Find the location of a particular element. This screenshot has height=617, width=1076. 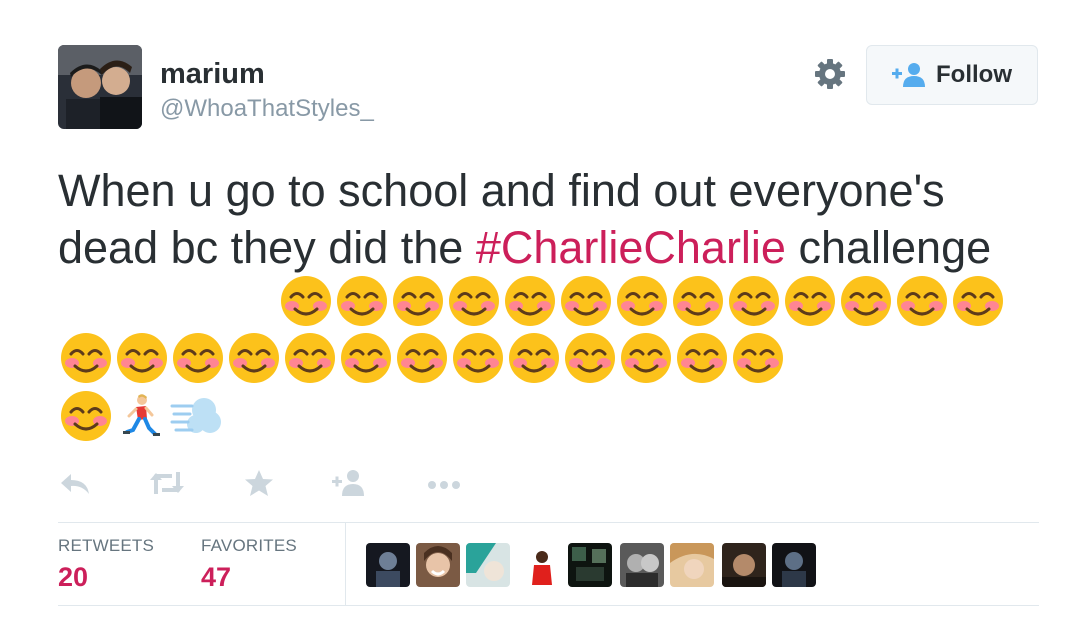

user-handle: @WhoaThatStyles_ is located at coordinates (267, 109).